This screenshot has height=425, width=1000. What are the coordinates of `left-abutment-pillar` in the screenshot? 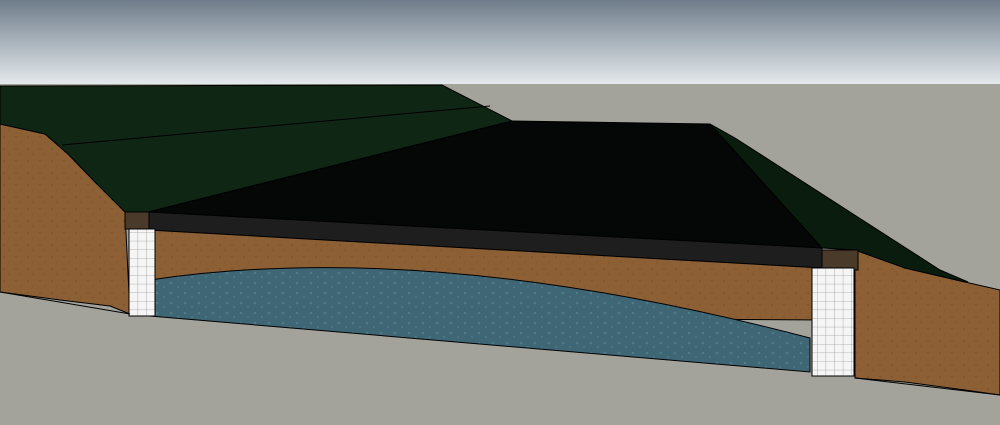 It's located at (142, 272).